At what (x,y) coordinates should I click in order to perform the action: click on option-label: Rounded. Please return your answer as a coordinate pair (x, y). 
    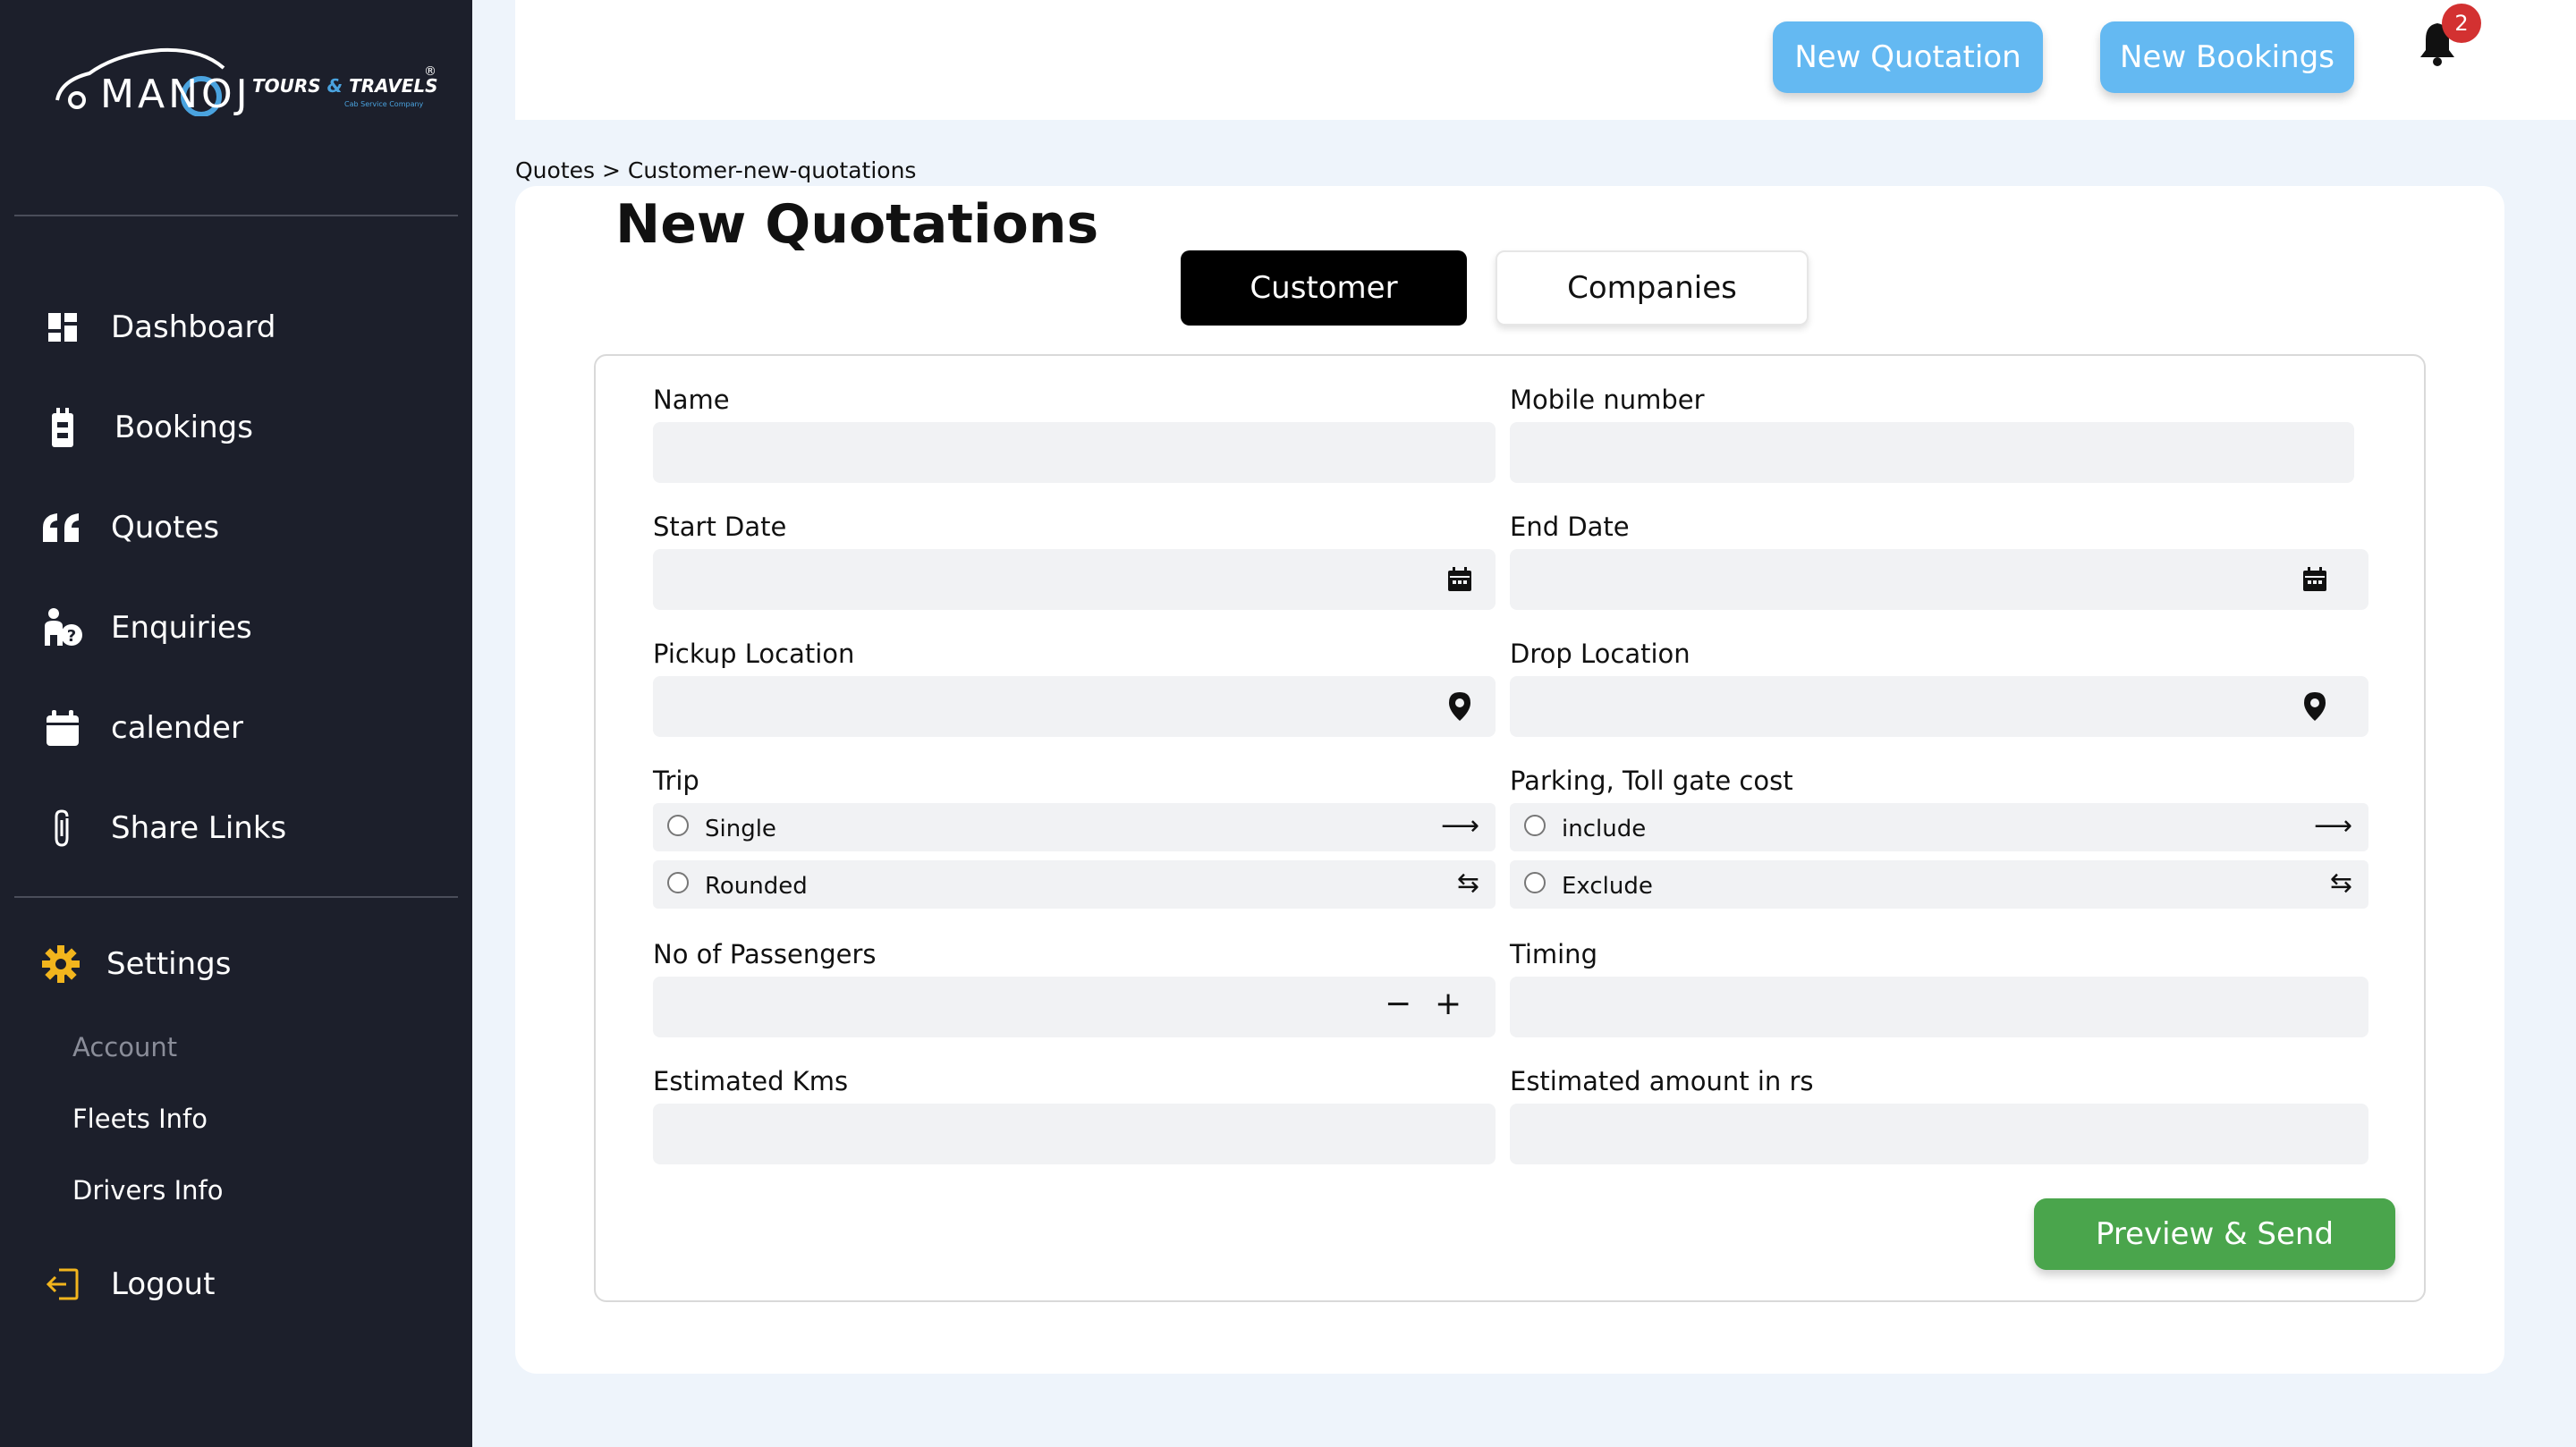
    Looking at the image, I should click on (756, 886).